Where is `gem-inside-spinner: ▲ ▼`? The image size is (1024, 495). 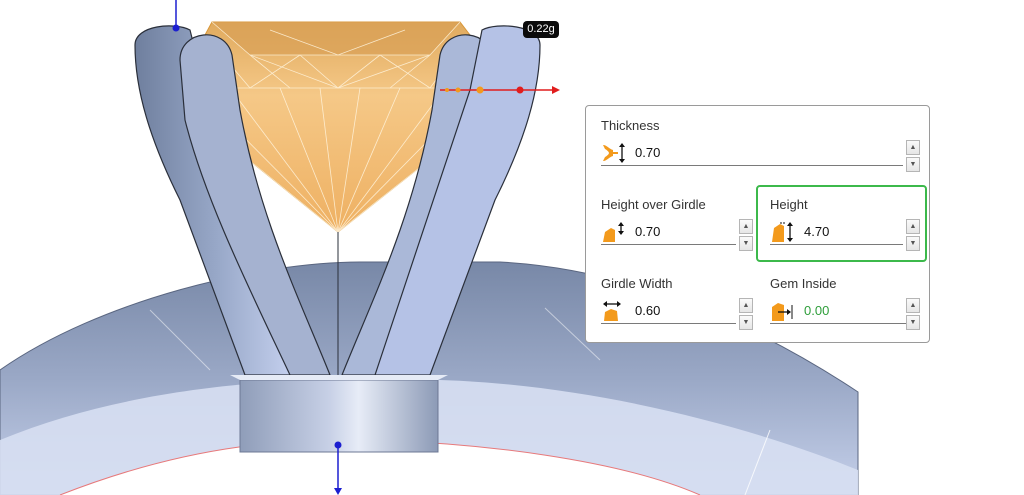
gem-inside-spinner: ▲ ▼ is located at coordinates (913, 315).